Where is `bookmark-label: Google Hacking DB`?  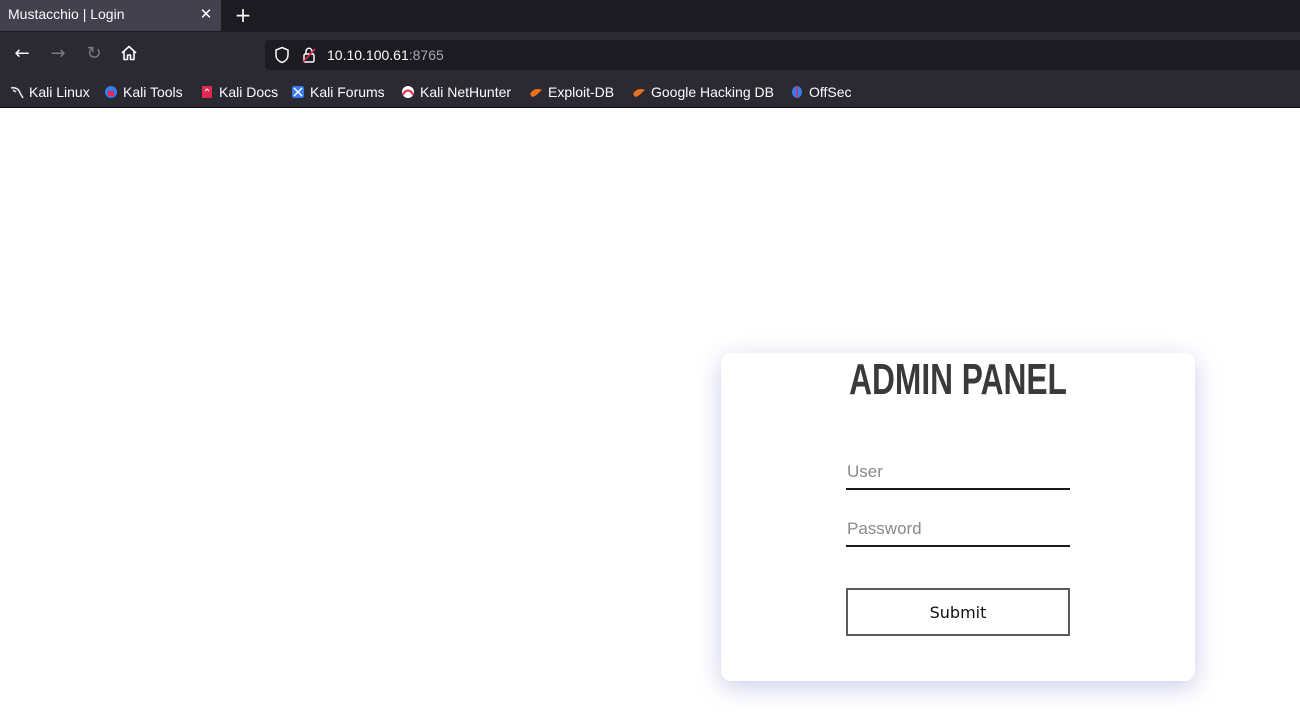 bookmark-label: Google Hacking DB is located at coordinates (712, 92).